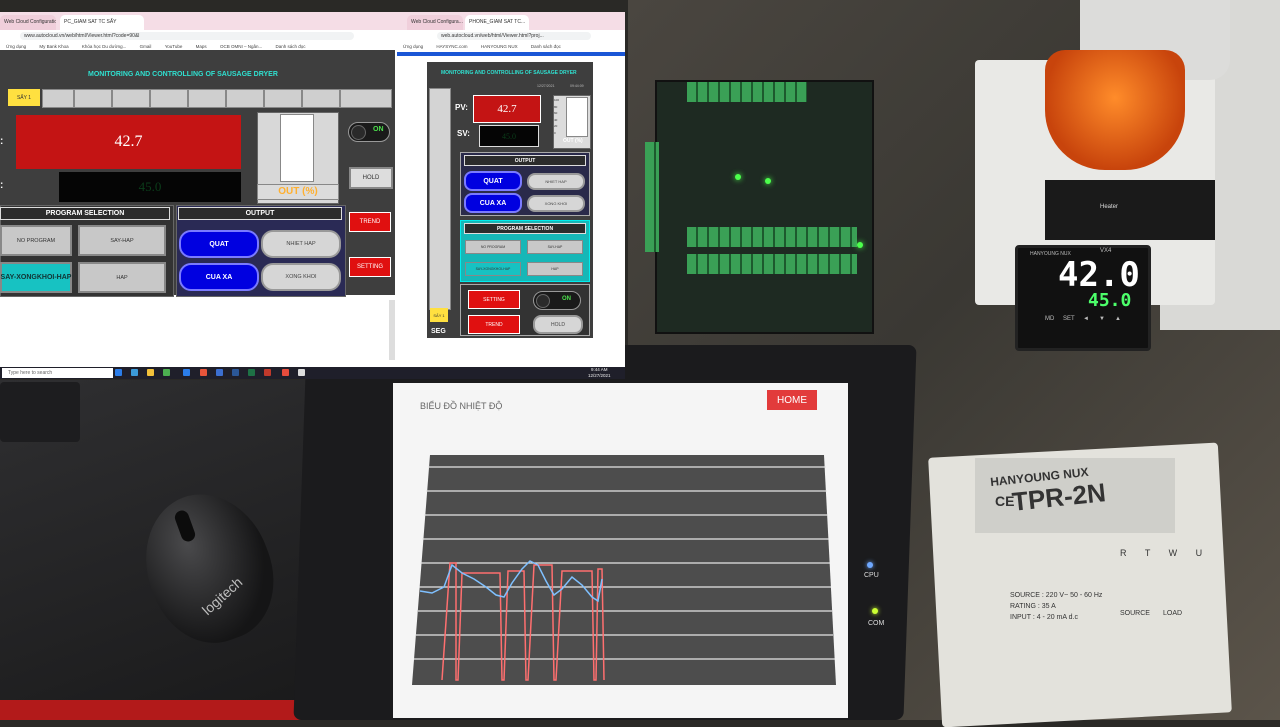  I want to click on controller-button-up: ▲, so click(1118, 319).